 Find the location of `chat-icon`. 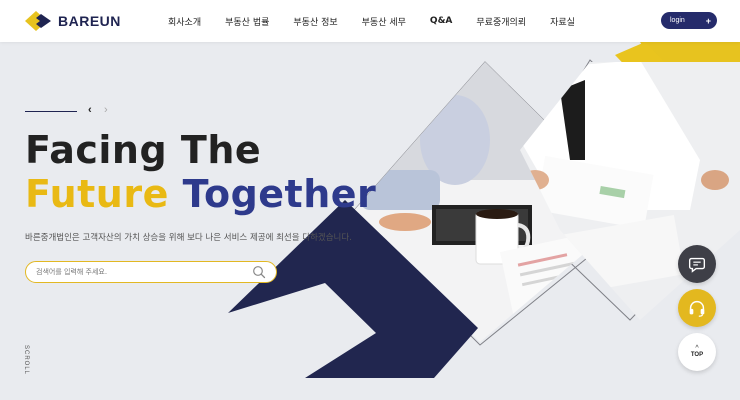

chat-icon is located at coordinates (697, 265).